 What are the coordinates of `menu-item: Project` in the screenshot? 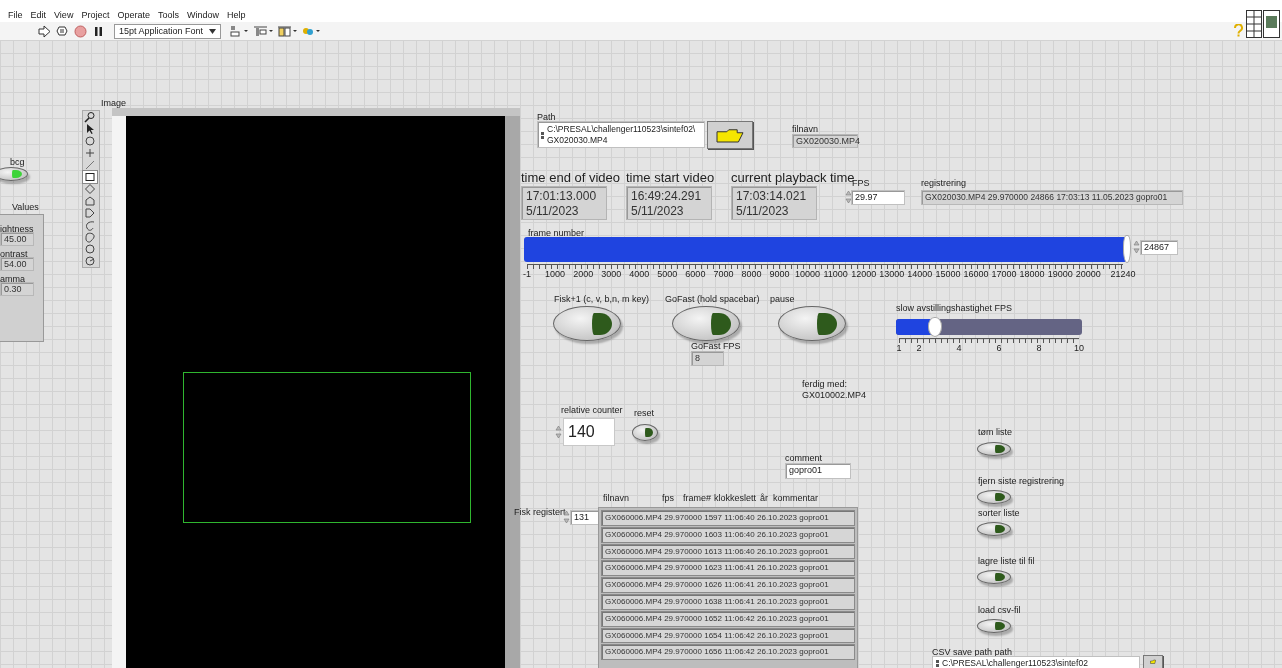 It's located at (95, 15).